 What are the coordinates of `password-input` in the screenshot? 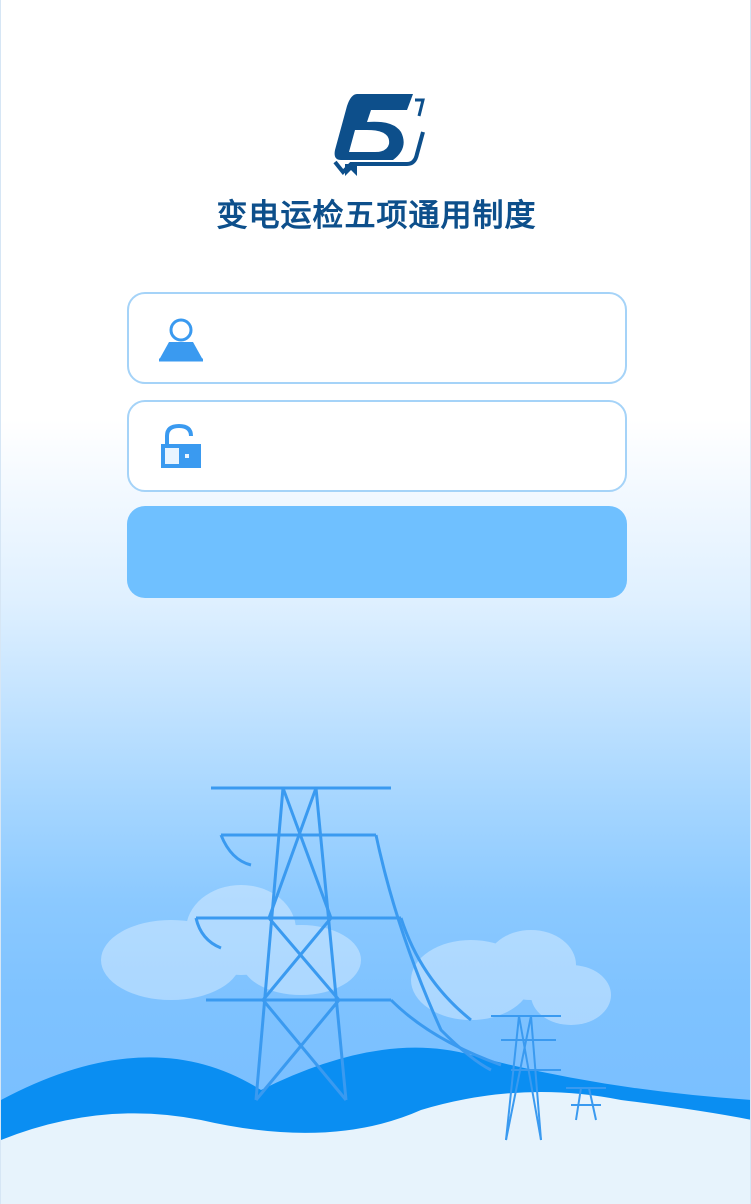 It's located at (417, 449).